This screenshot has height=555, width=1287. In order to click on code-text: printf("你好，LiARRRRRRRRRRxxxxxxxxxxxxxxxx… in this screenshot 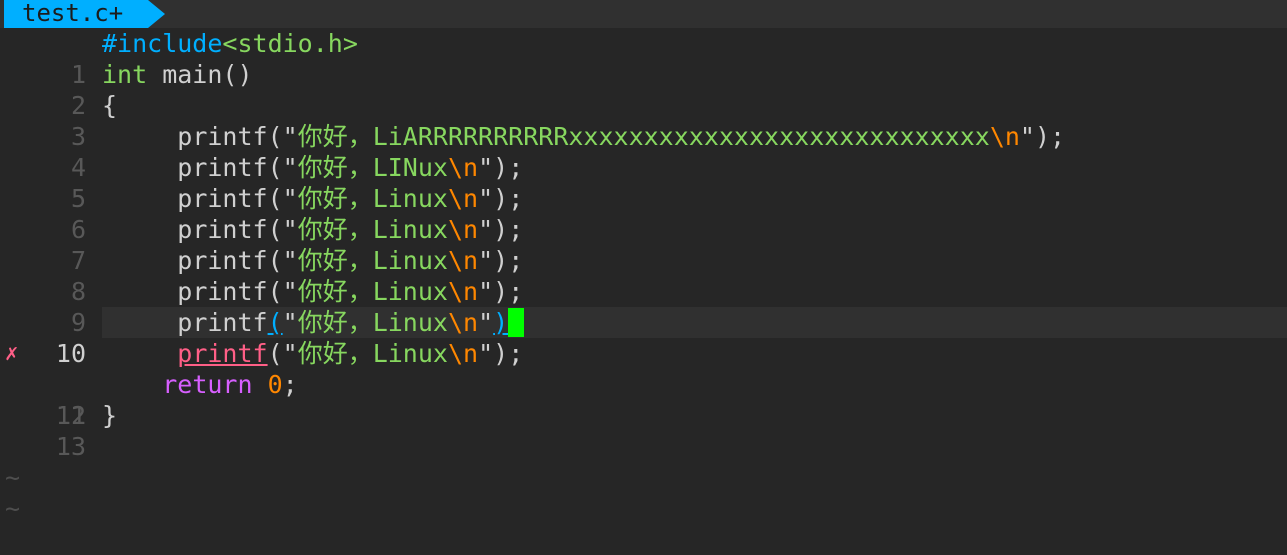, I will do `click(694, 136)`.